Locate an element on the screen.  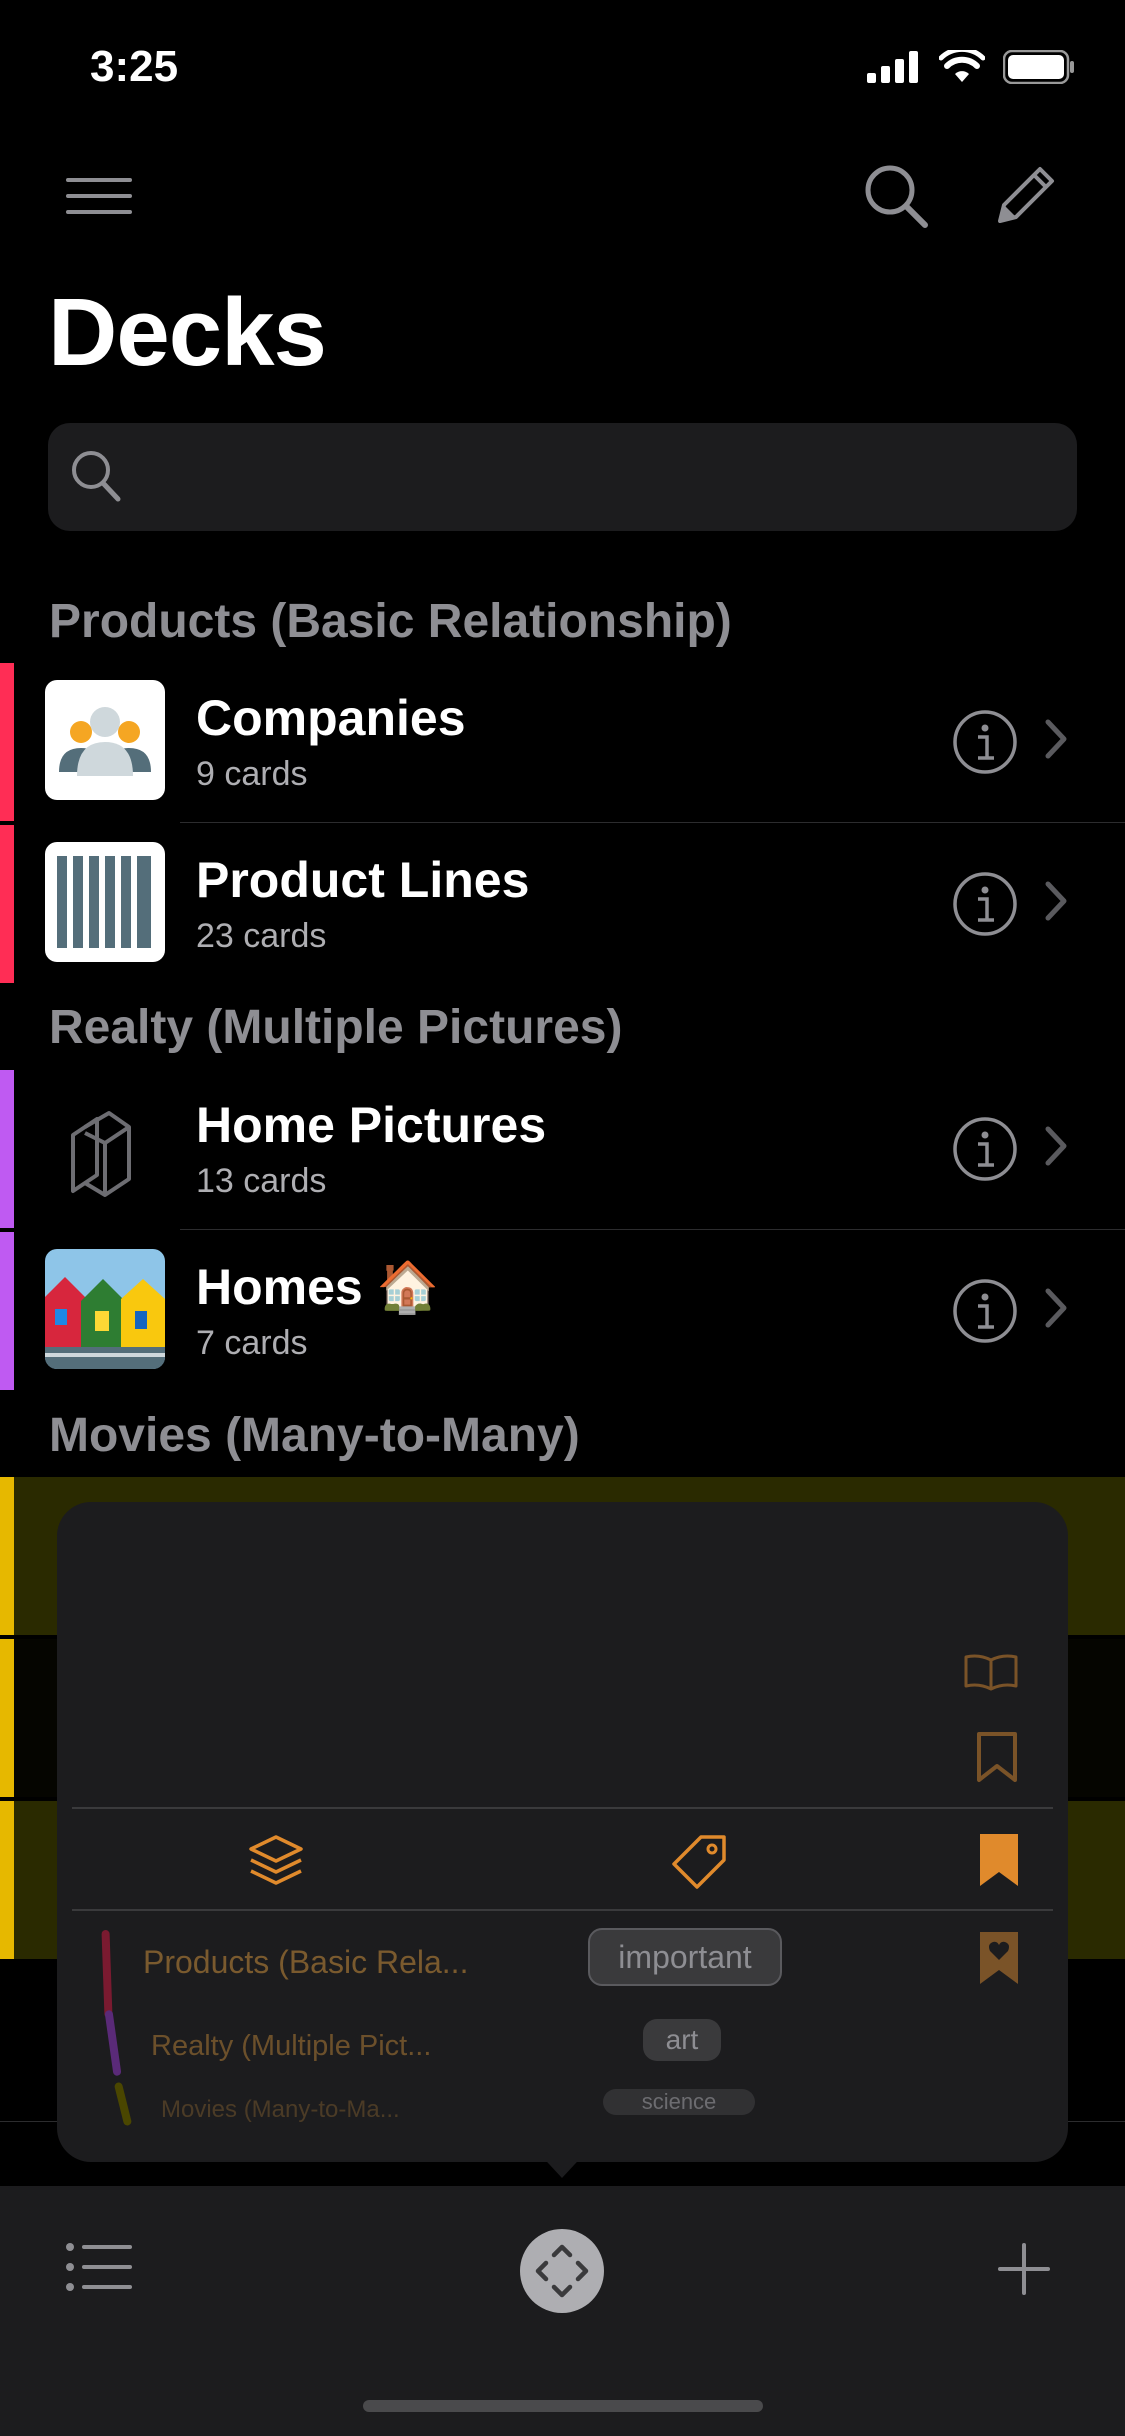
book-open-icon is located at coordinates (991, 1672).